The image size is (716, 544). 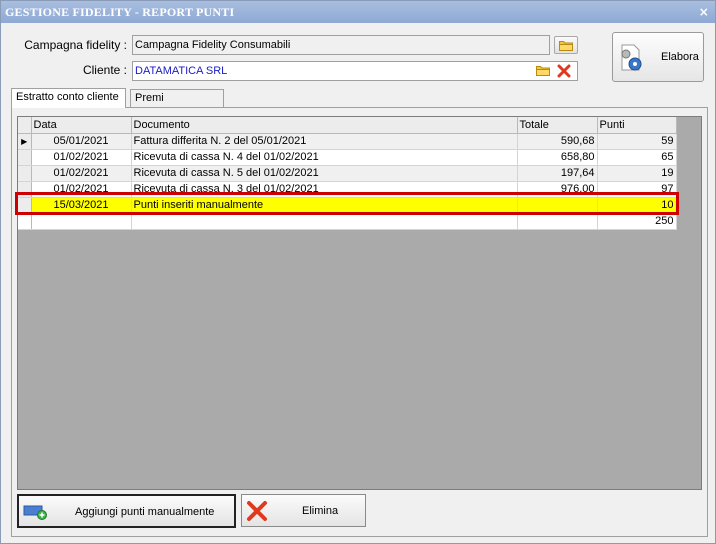 What do you see at coordinates (358, 12) in the screenshot?
I see `title-bar: GESTIONE FIDELITY - REPORT PUNTI ×` at bounding box center [358, 12].